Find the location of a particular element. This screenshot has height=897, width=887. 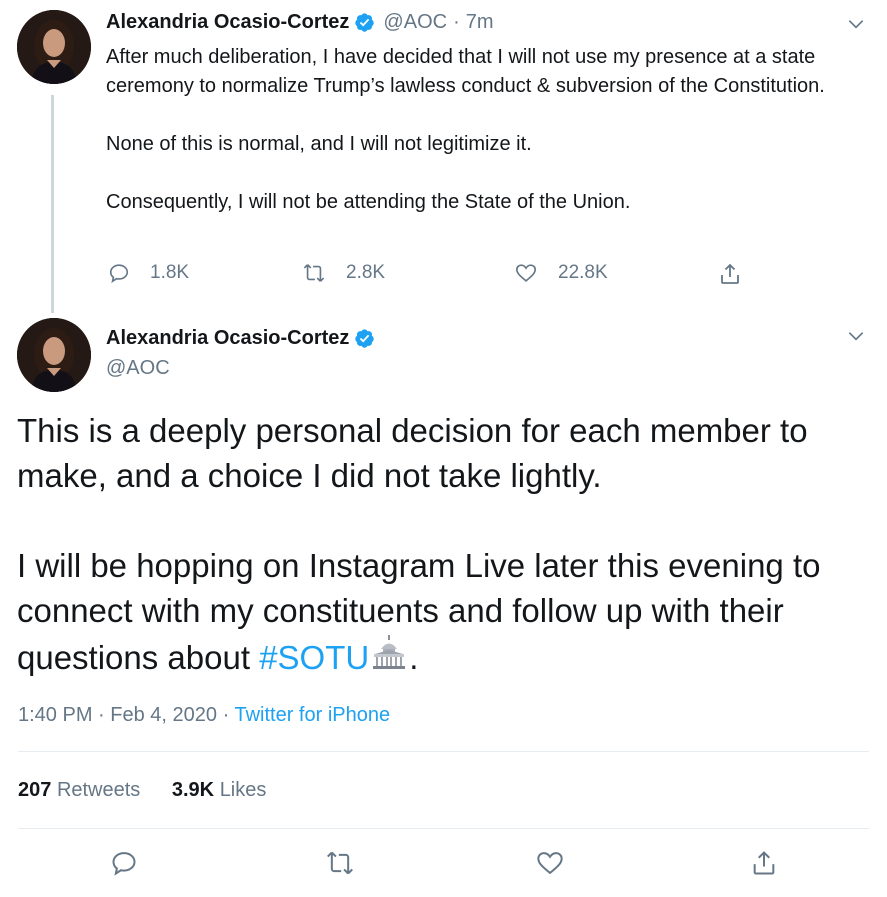

like-button: 22.8K is located at coordinates (561, 273).